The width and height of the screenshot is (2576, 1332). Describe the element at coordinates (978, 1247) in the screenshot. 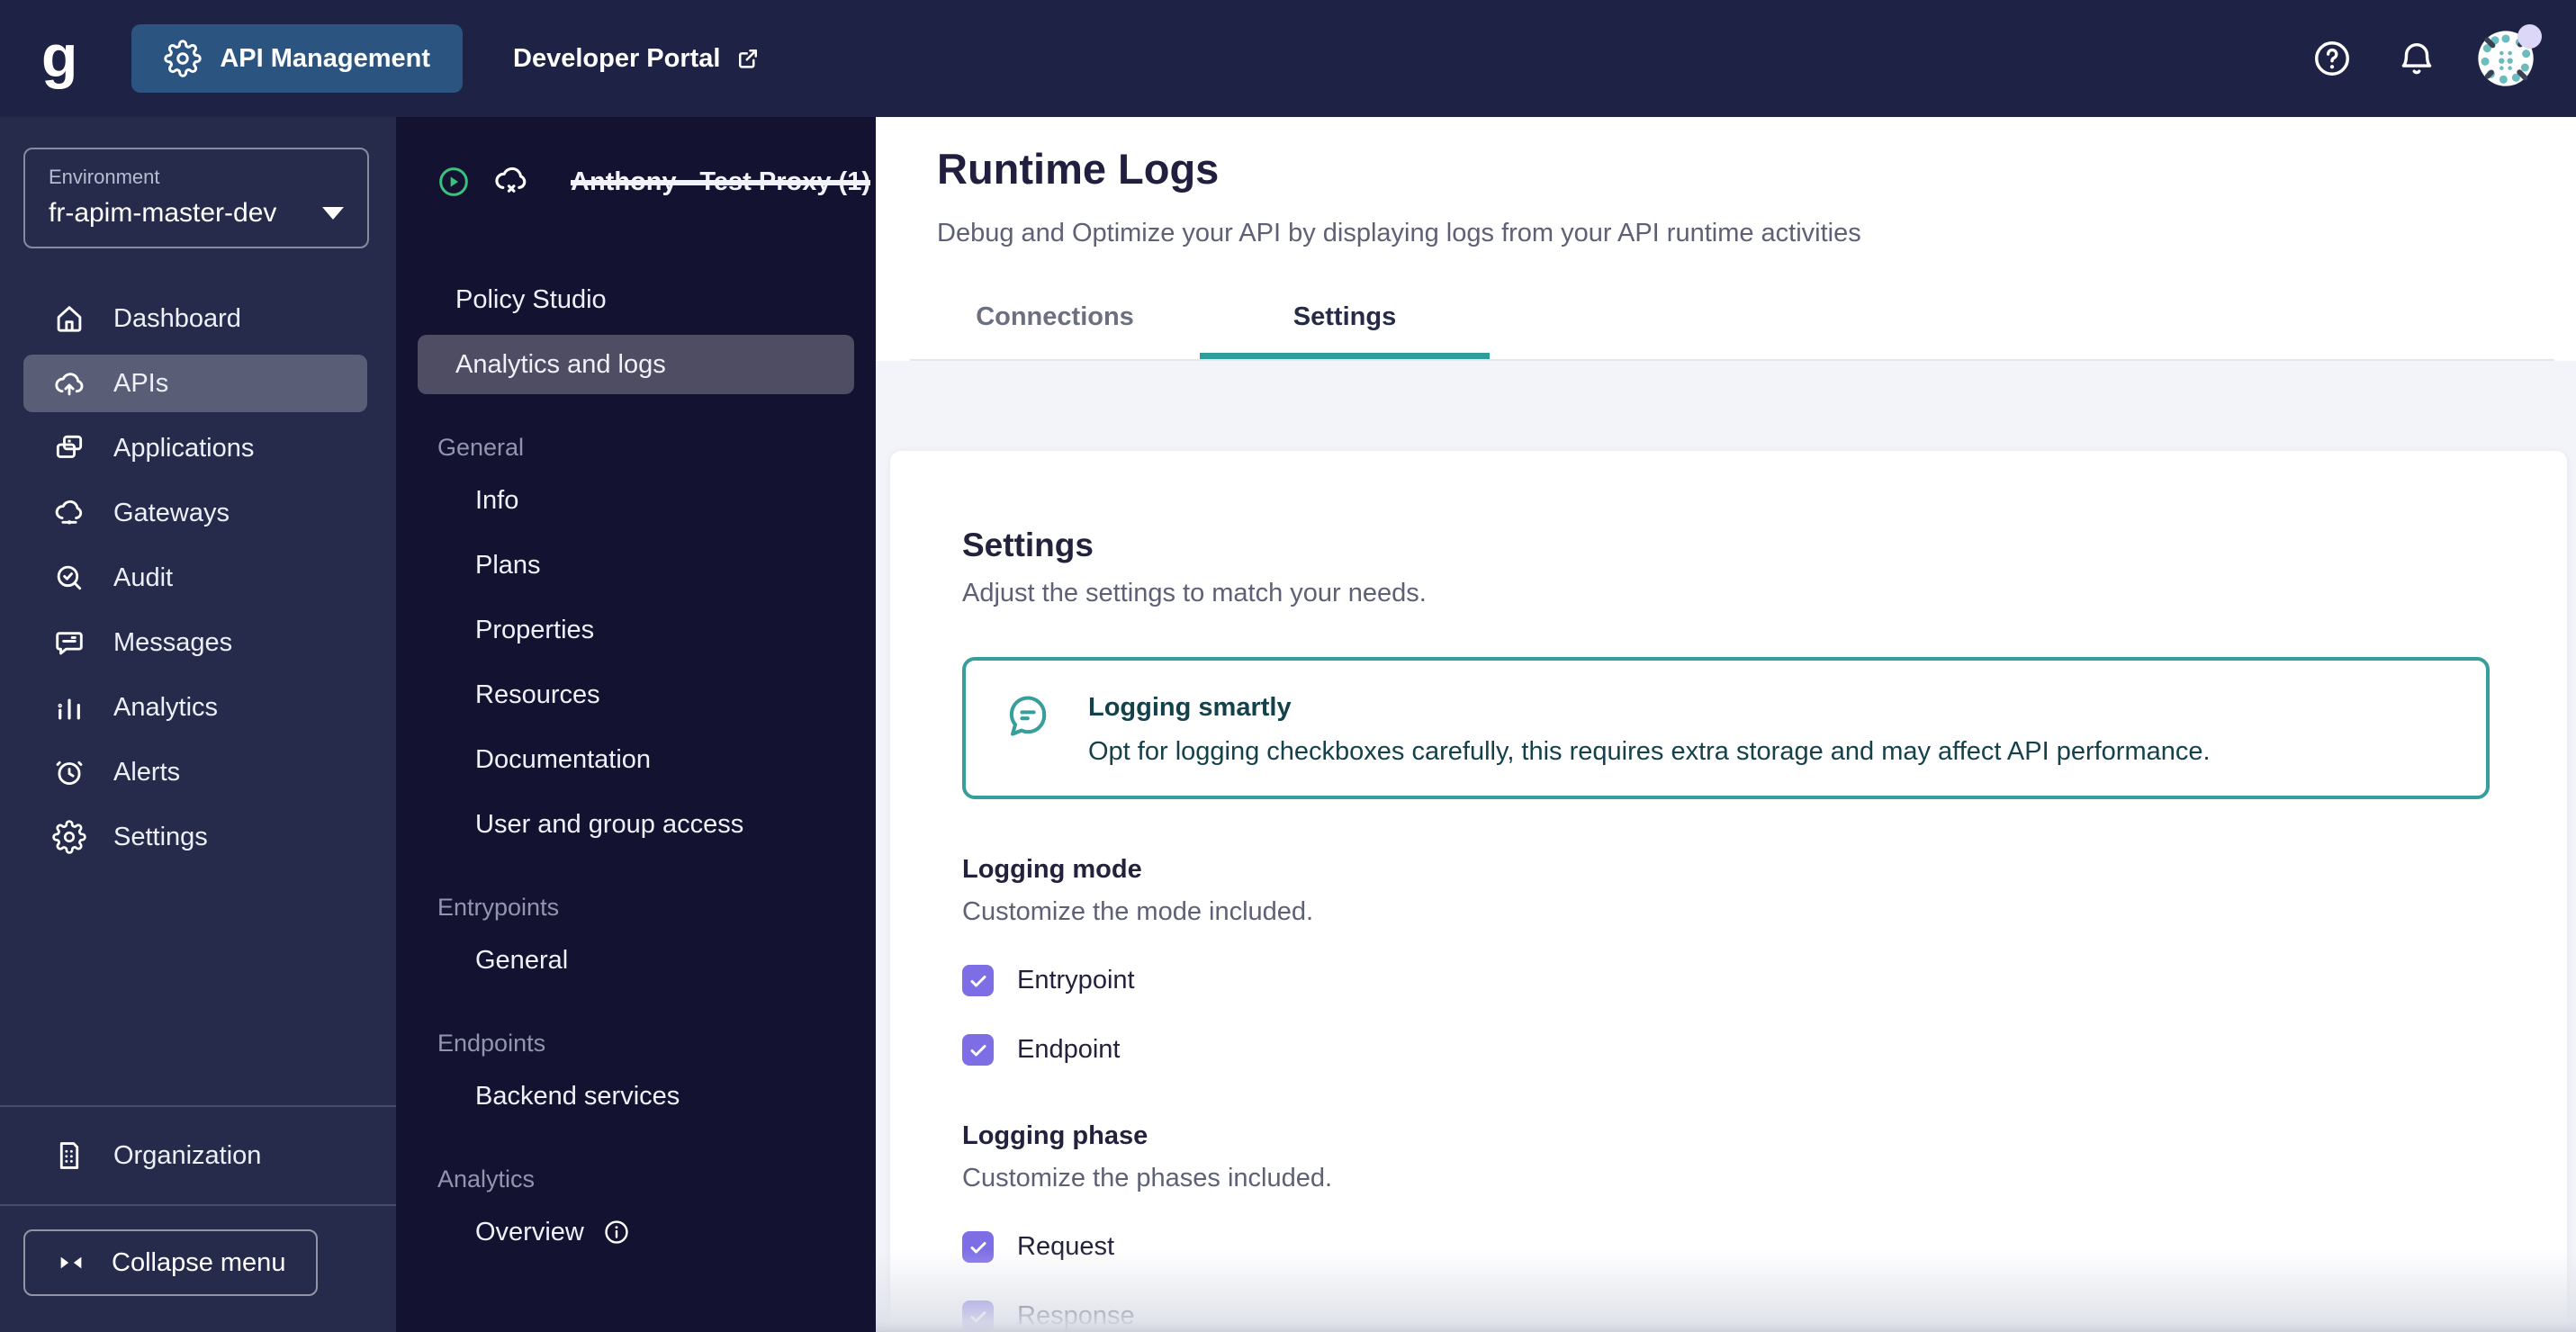

I see `request-checkbox` at that location.